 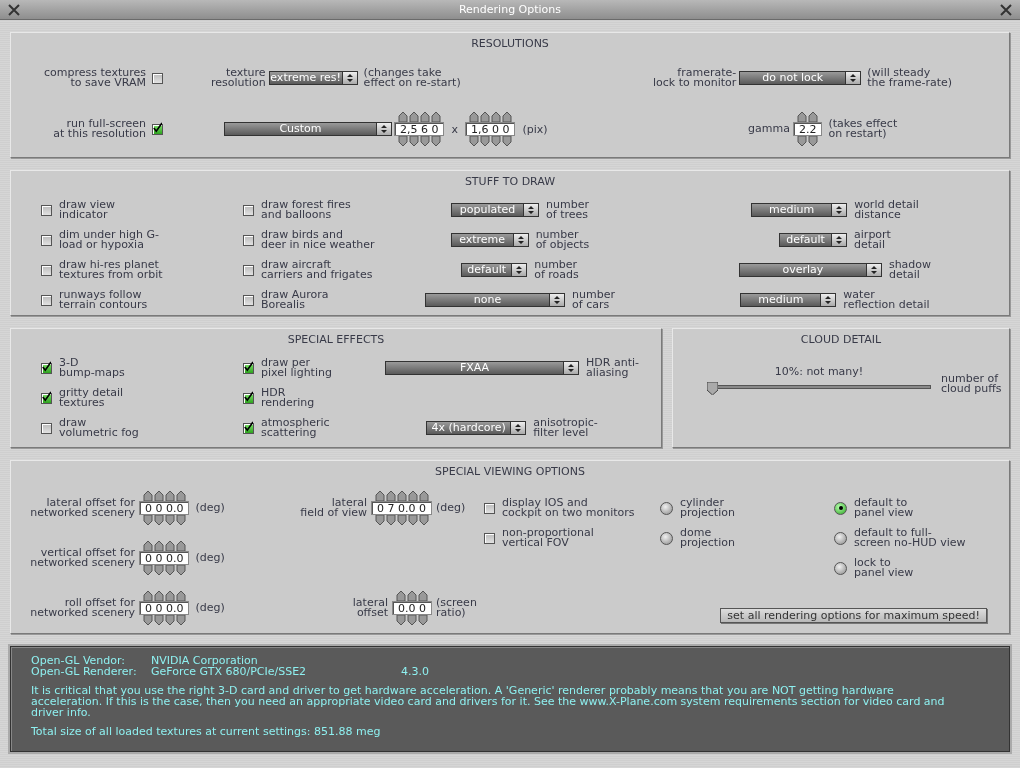 I want to click on number-field: 0 7 0.0 0, so click(x=401, y=508).